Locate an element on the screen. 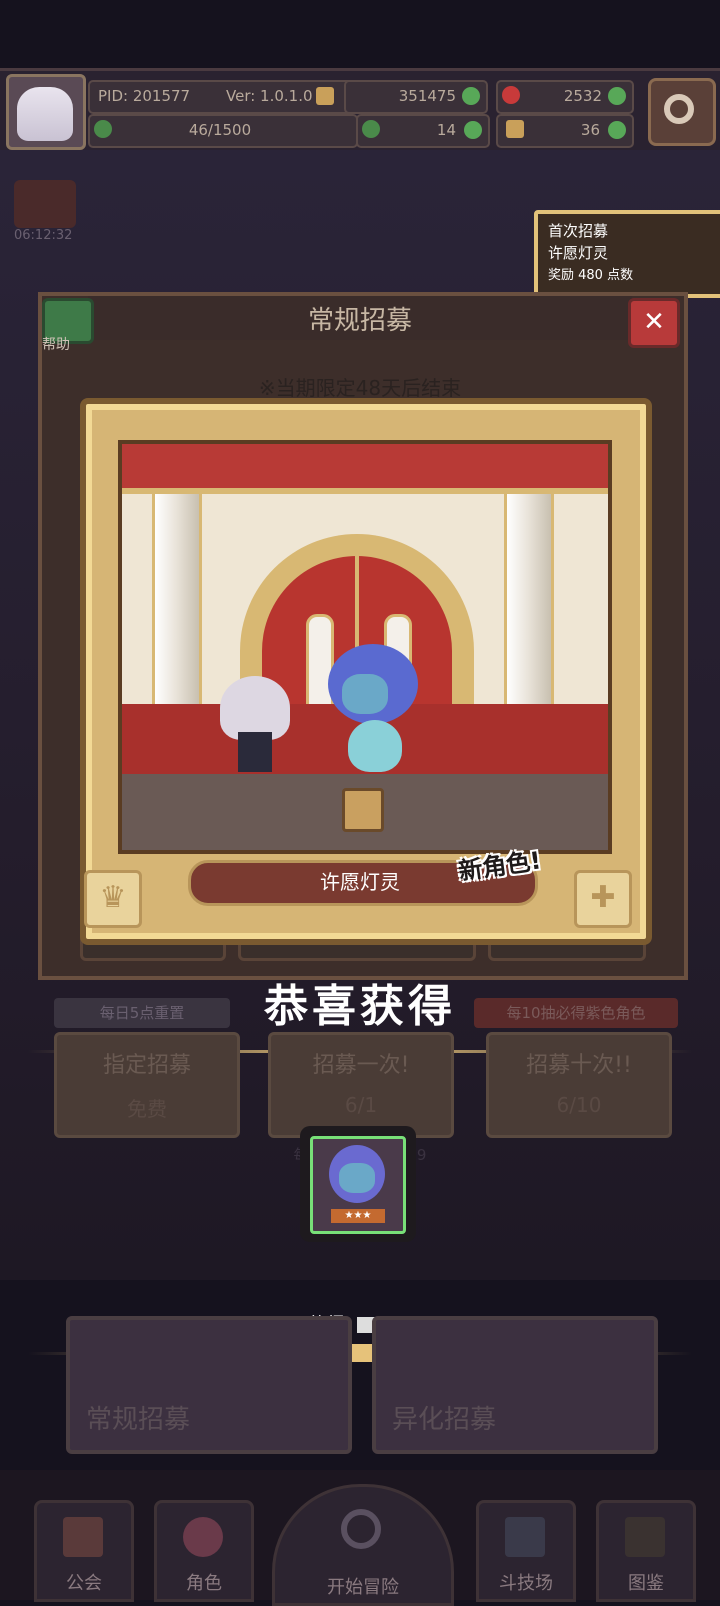 The height and width of the screenshot is (1606, 720). first-recruit-banner: 首次招募 许愿灯灵 奖励 480 点数 is located at coordinates (627, 254).